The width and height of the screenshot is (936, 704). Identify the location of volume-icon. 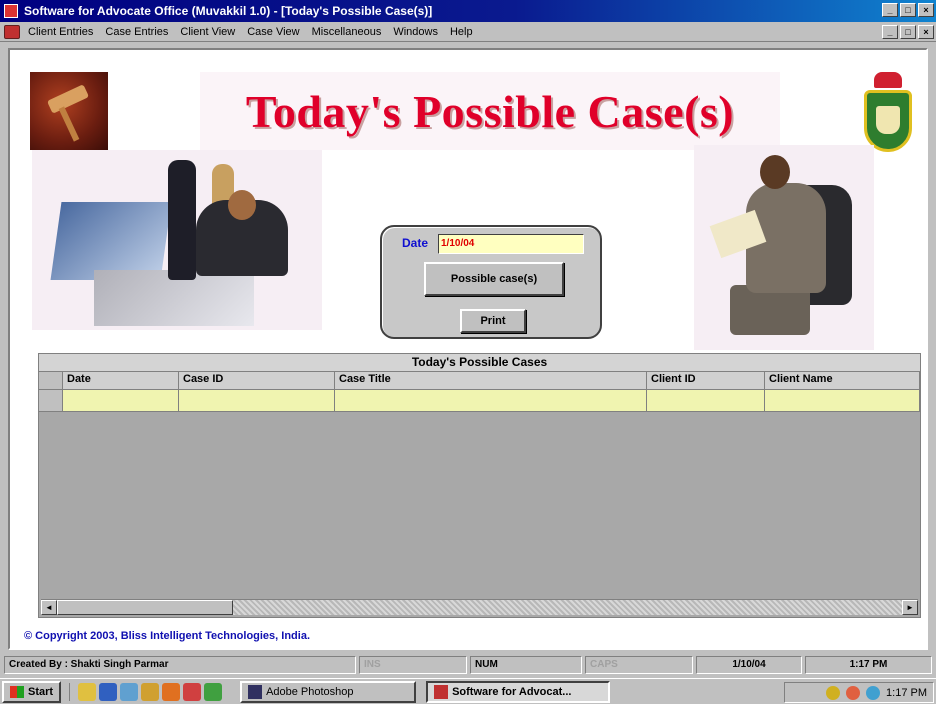
(833, 692).